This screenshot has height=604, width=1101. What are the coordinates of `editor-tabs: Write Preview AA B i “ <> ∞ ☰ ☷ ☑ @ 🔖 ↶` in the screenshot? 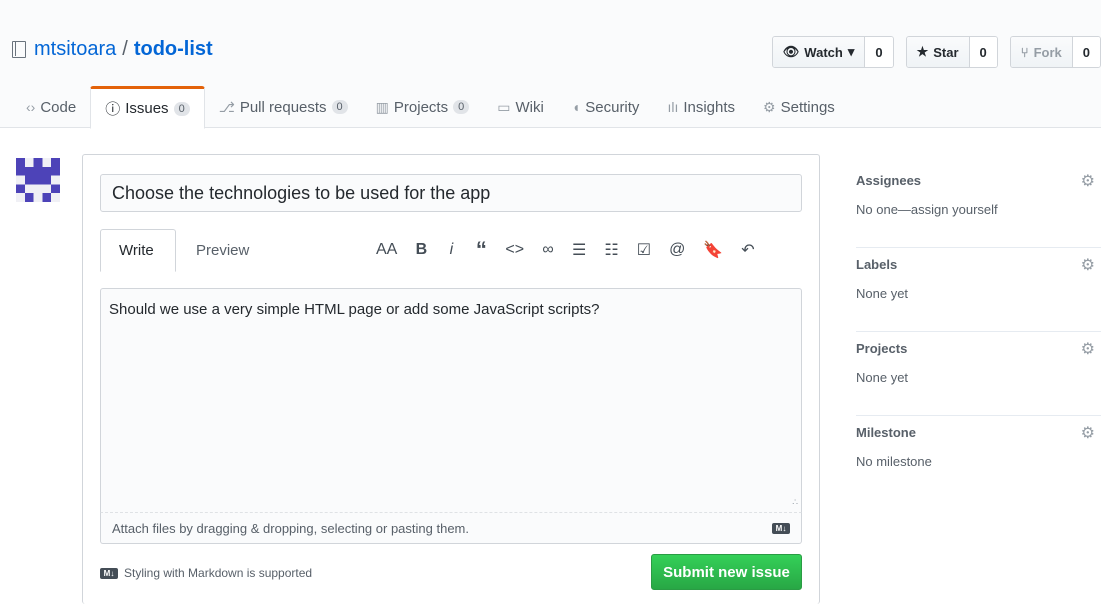 It's located at (451, 250).